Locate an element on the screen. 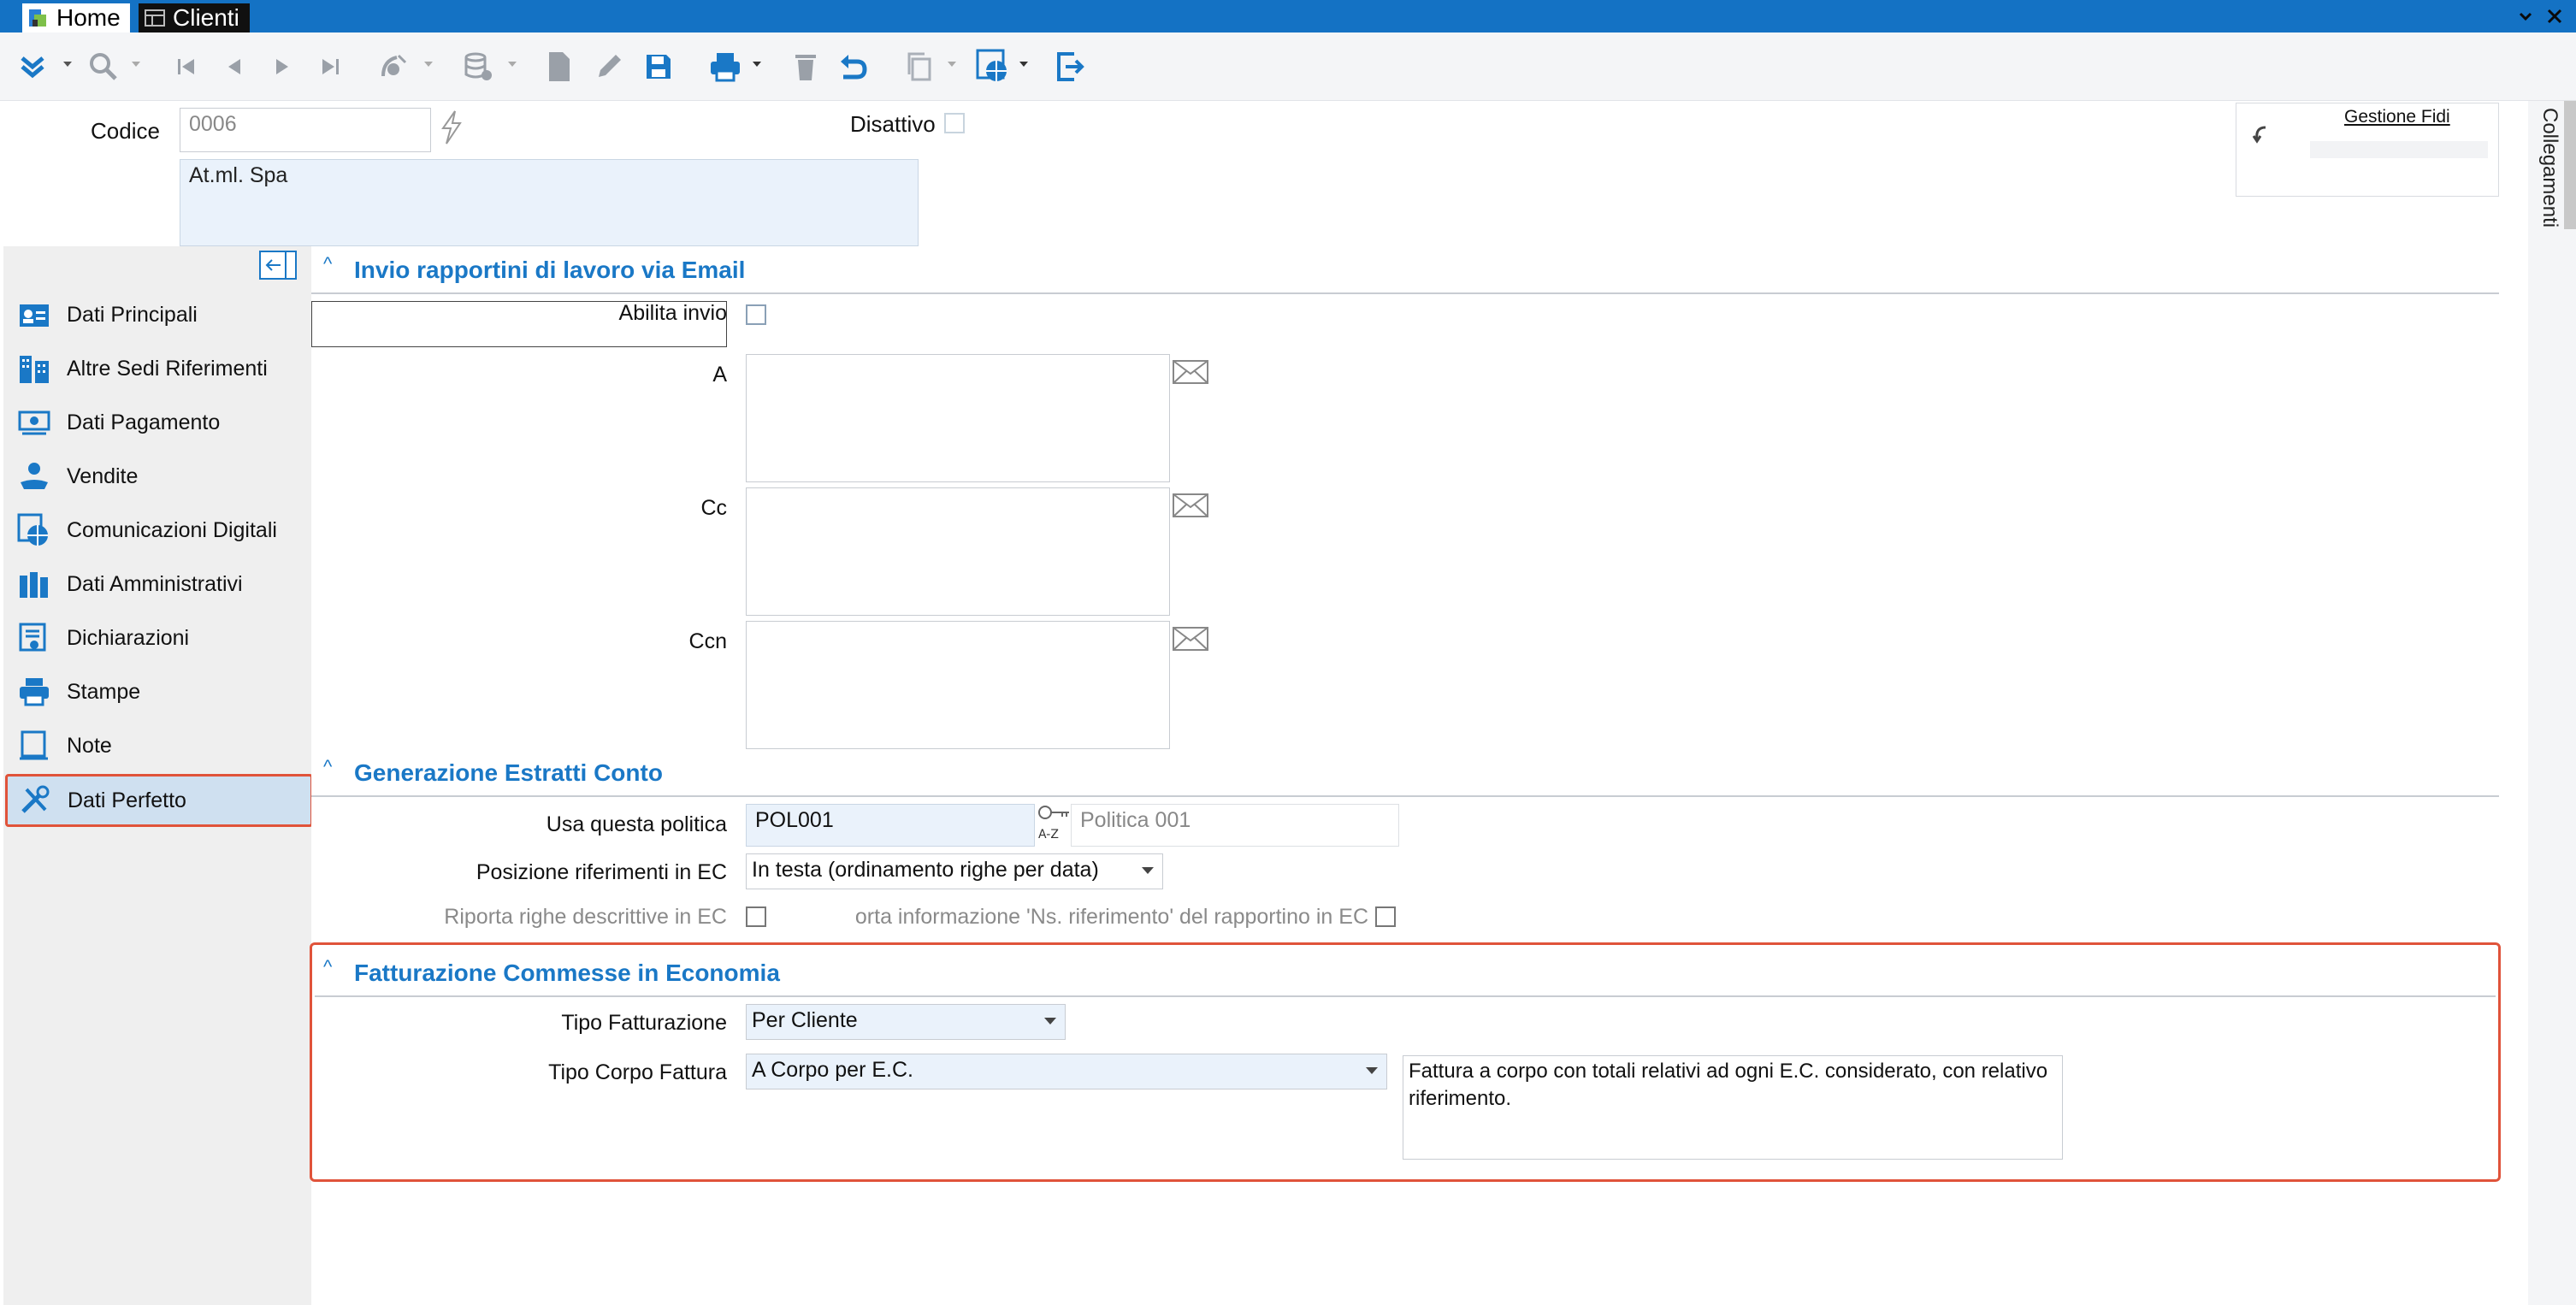 The image size is (2576, 1305). collegamenti-tab: Collegamenti is located at coordinates (2549, 167).